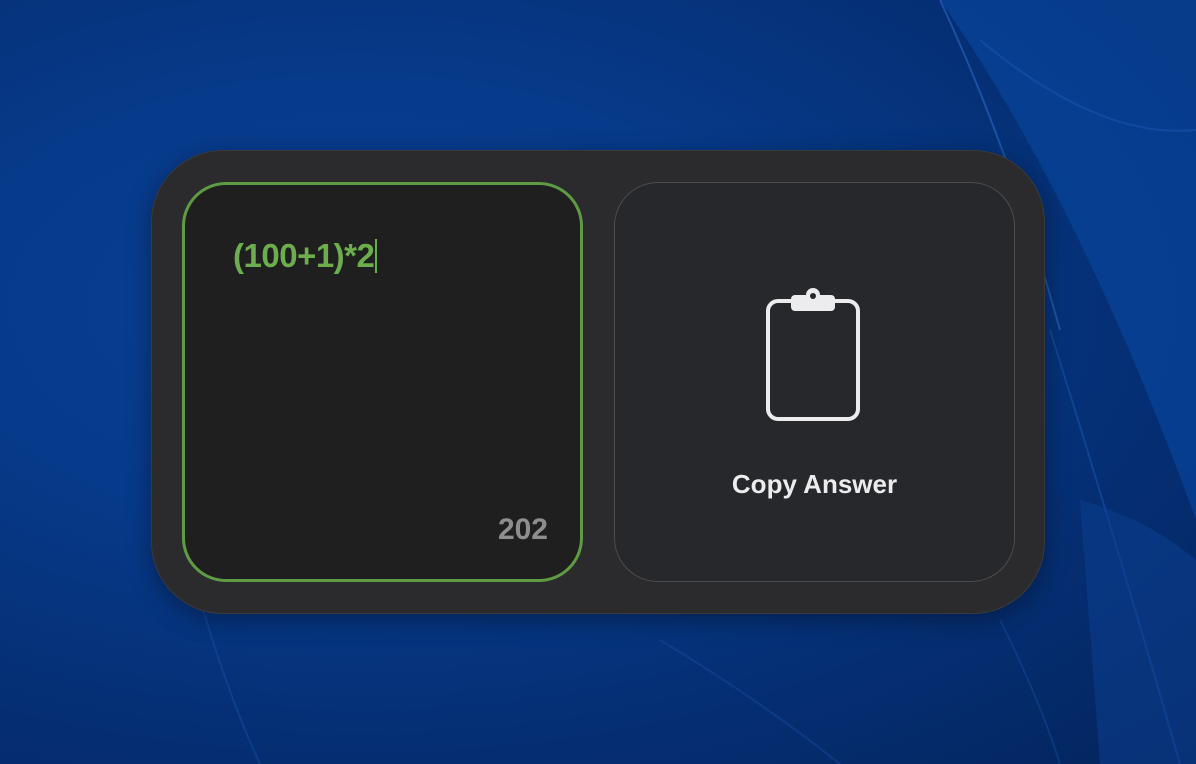 Image resolution: width=1196 pixels, height=764 pixels. What do you see at coordinates (522, 529) in the screenshot?
I see `answer-value: 202` at bounding box center [522, 529].